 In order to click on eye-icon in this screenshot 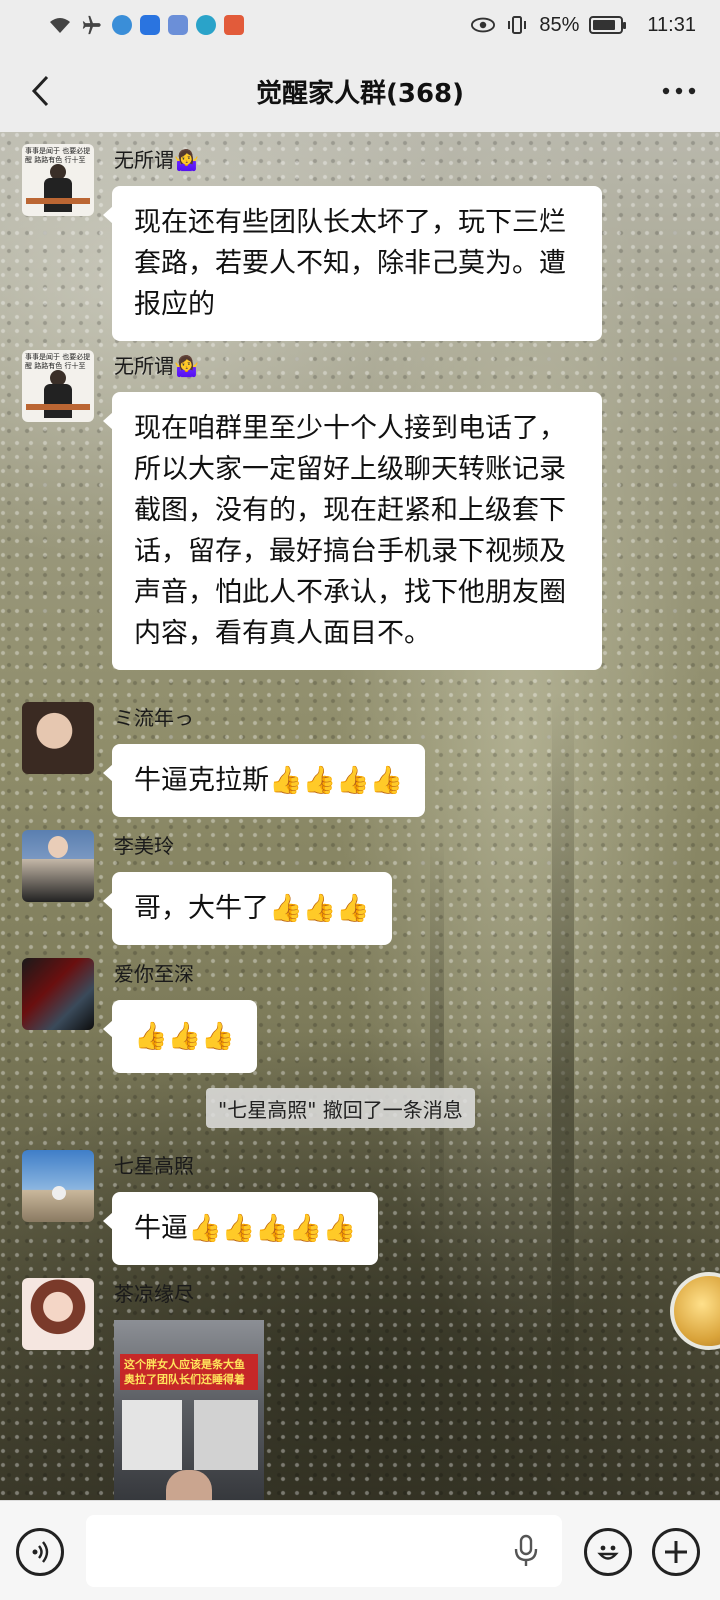, I will do `click(483, 25)`.